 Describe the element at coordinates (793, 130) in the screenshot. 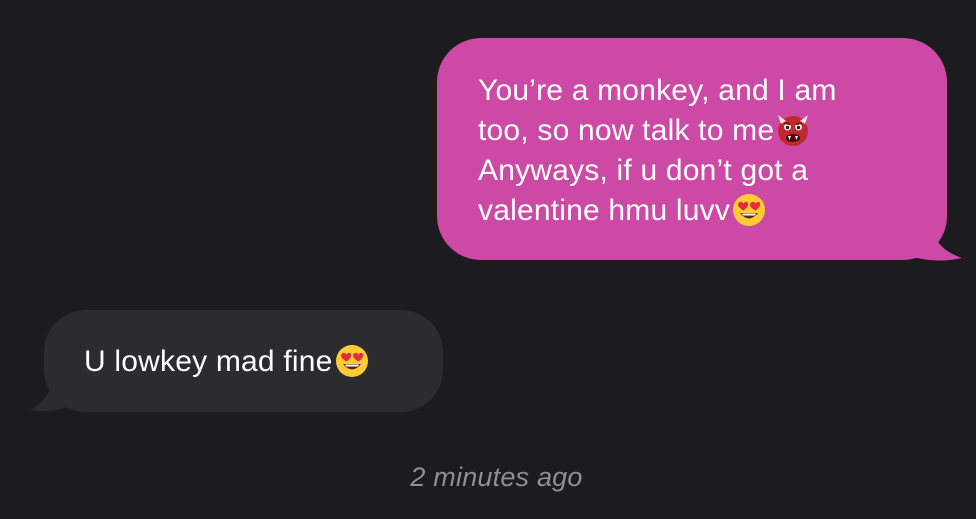

I see `ogre-emoji-icon` at that location.